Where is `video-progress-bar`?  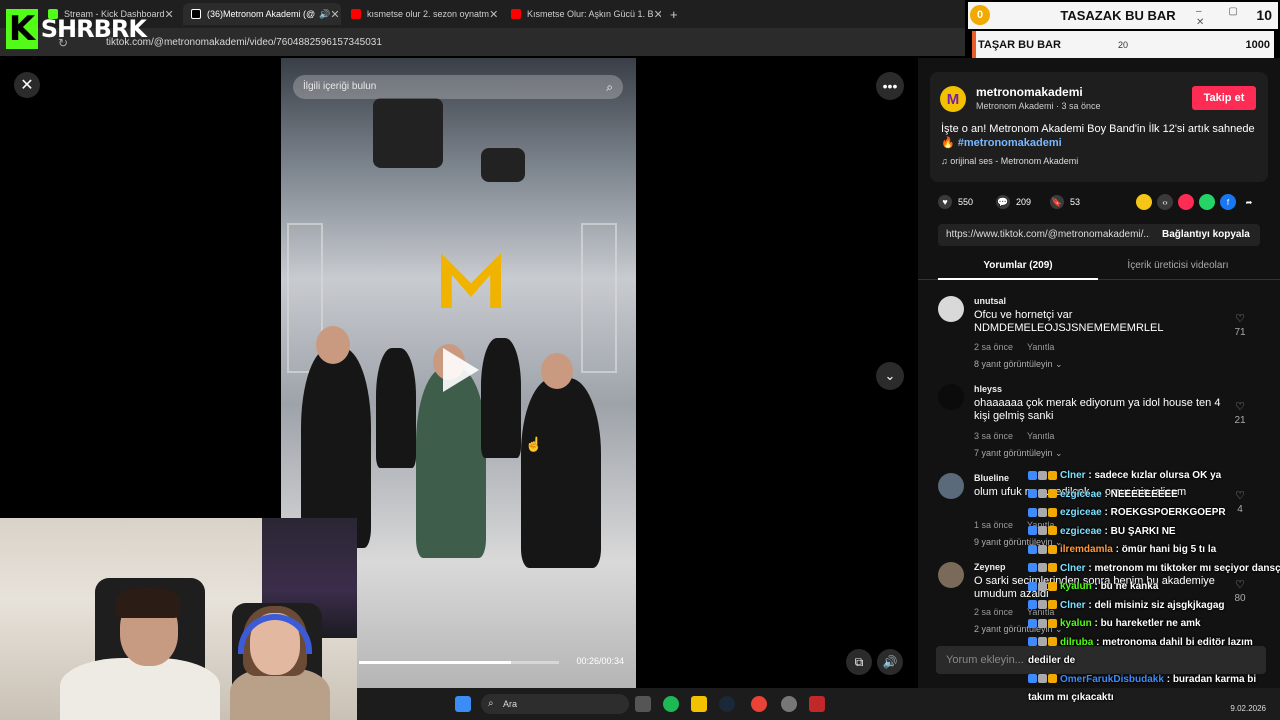 video-progress-bar is located at coordinates (459, 662).